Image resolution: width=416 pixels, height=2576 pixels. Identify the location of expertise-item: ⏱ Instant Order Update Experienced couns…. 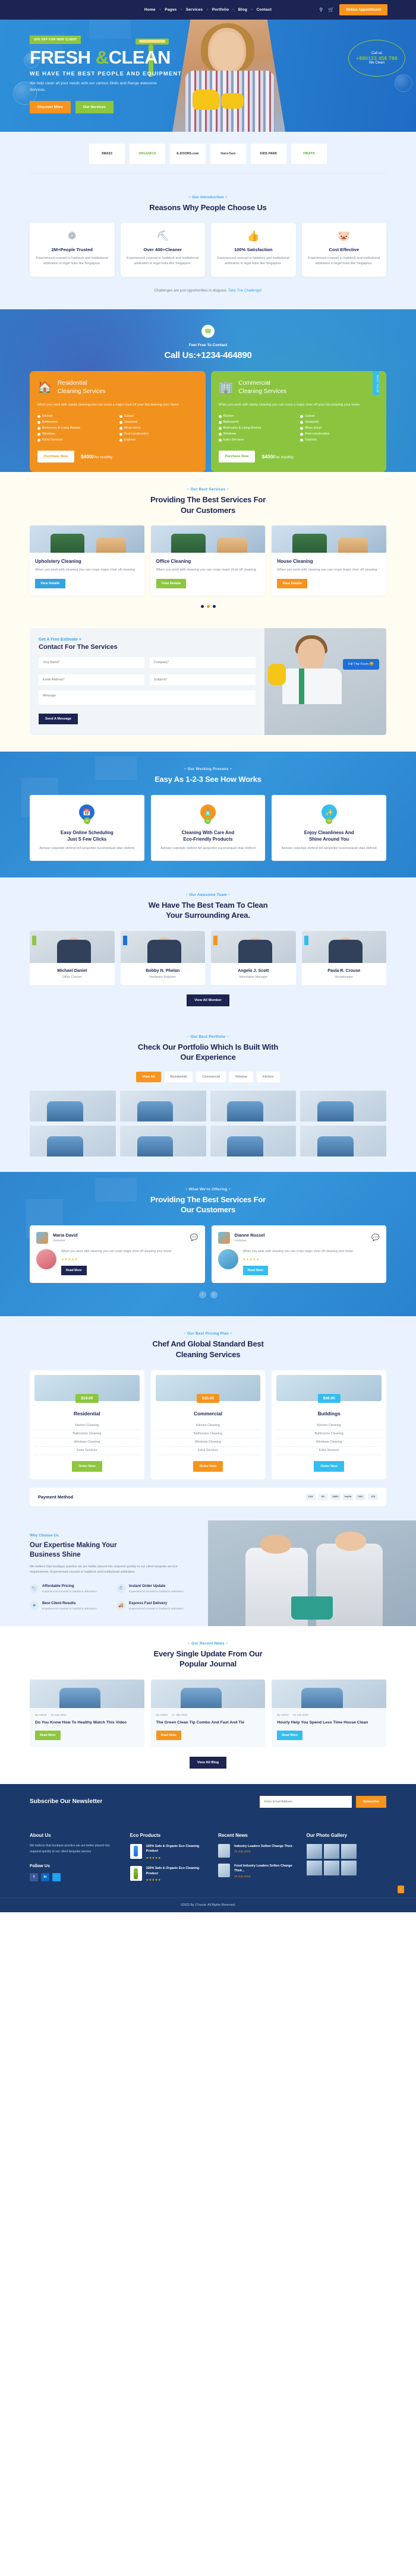
(156, 1589).